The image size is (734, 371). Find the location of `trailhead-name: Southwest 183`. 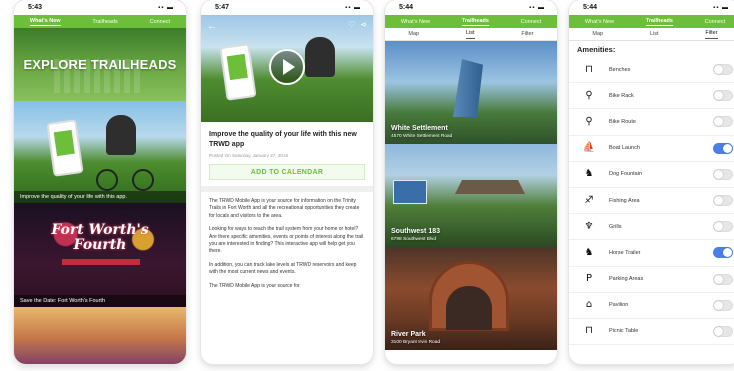

trailhead-name: Southwest 183 is located at coordinates (416, 231).